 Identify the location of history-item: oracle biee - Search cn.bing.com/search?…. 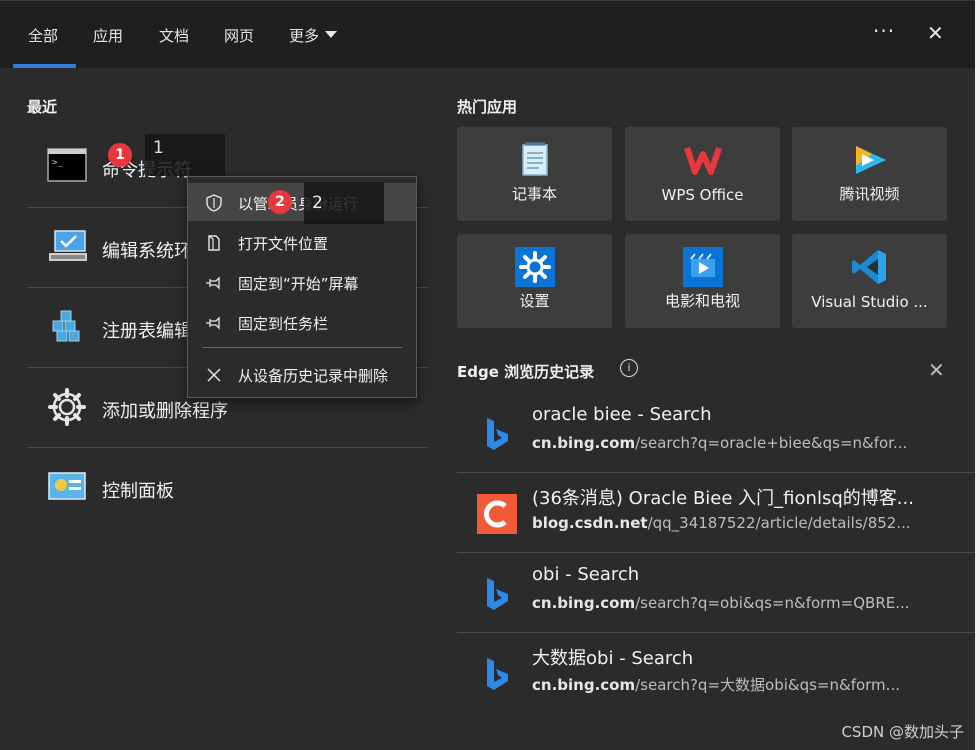
(716, 432).